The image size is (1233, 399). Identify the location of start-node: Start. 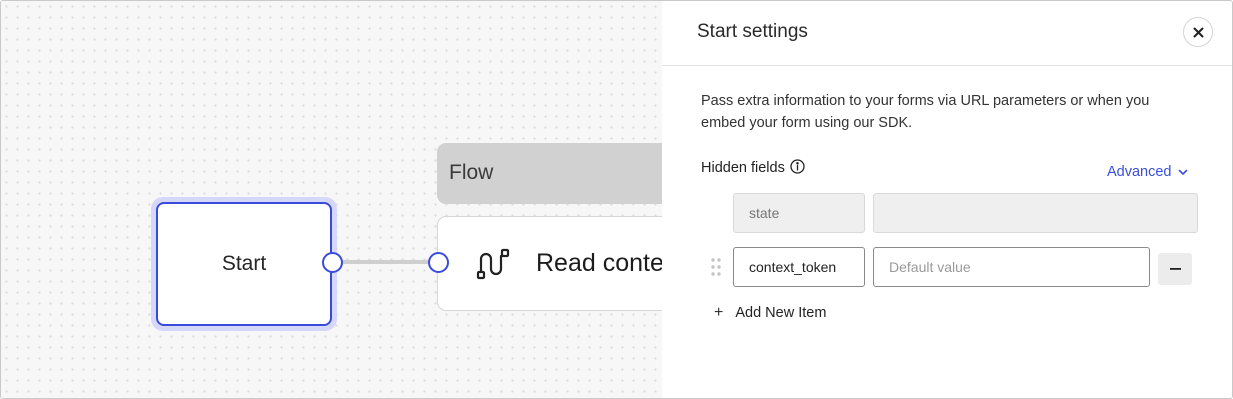
(244, 264).